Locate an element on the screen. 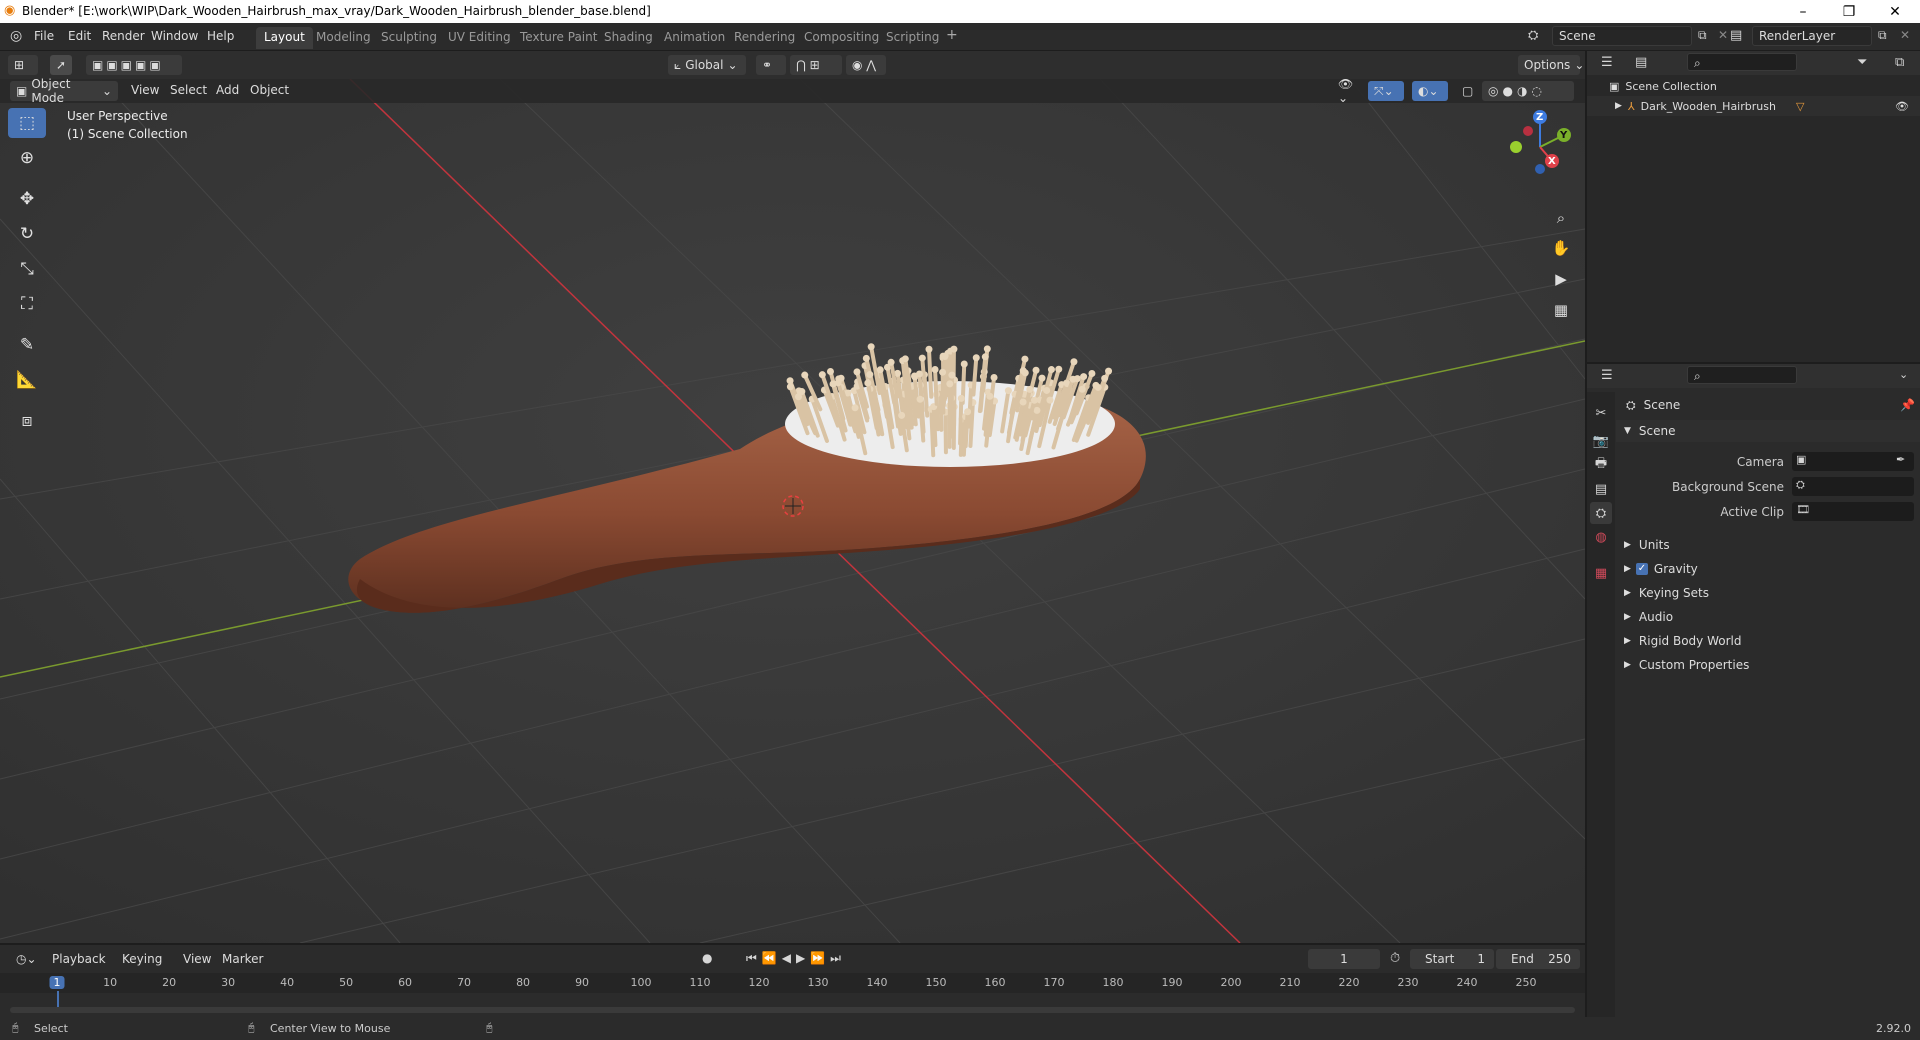 This screenshot has width=1920, height=1040. tab-animation: Animation is located at coordinates (694, 38).